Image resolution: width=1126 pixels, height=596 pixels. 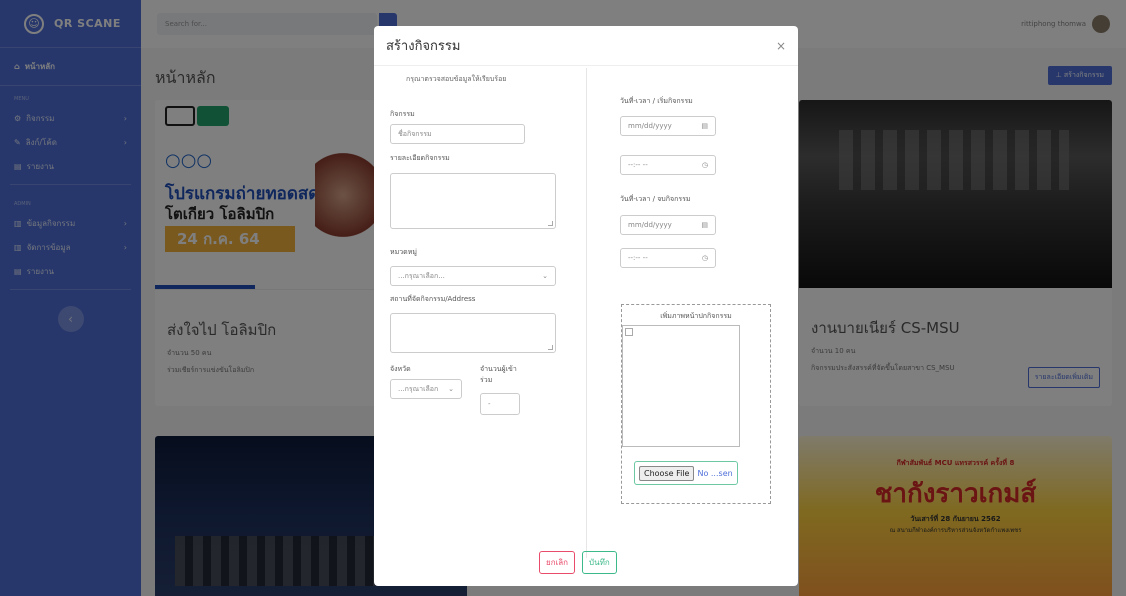 I want to click on province-select: ...กรุณาเลือก ⌄, so click(x=426, y=389).